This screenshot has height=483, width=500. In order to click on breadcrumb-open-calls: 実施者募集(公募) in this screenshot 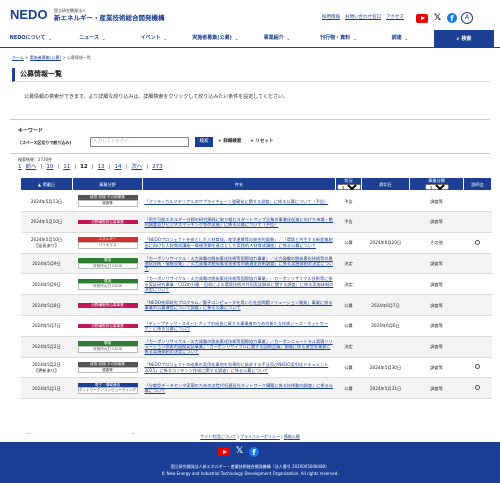, I will do `click(45, 57)`.